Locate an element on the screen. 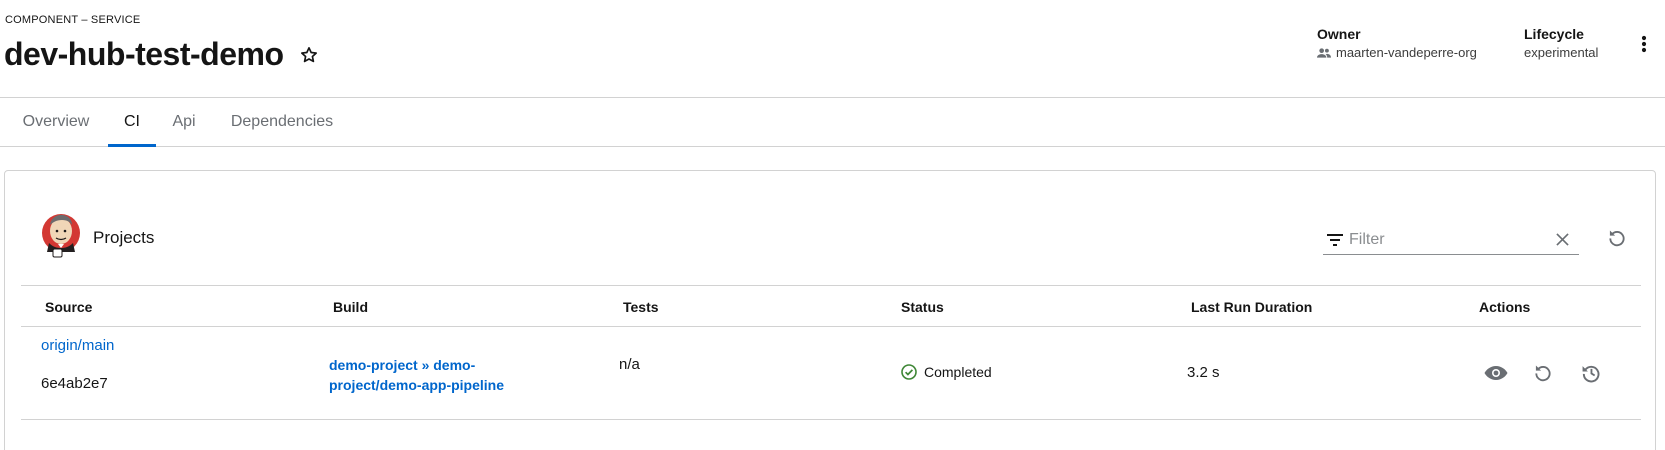 The image size is (1665, 450). filter-box is located at coordinates (1451, 240).